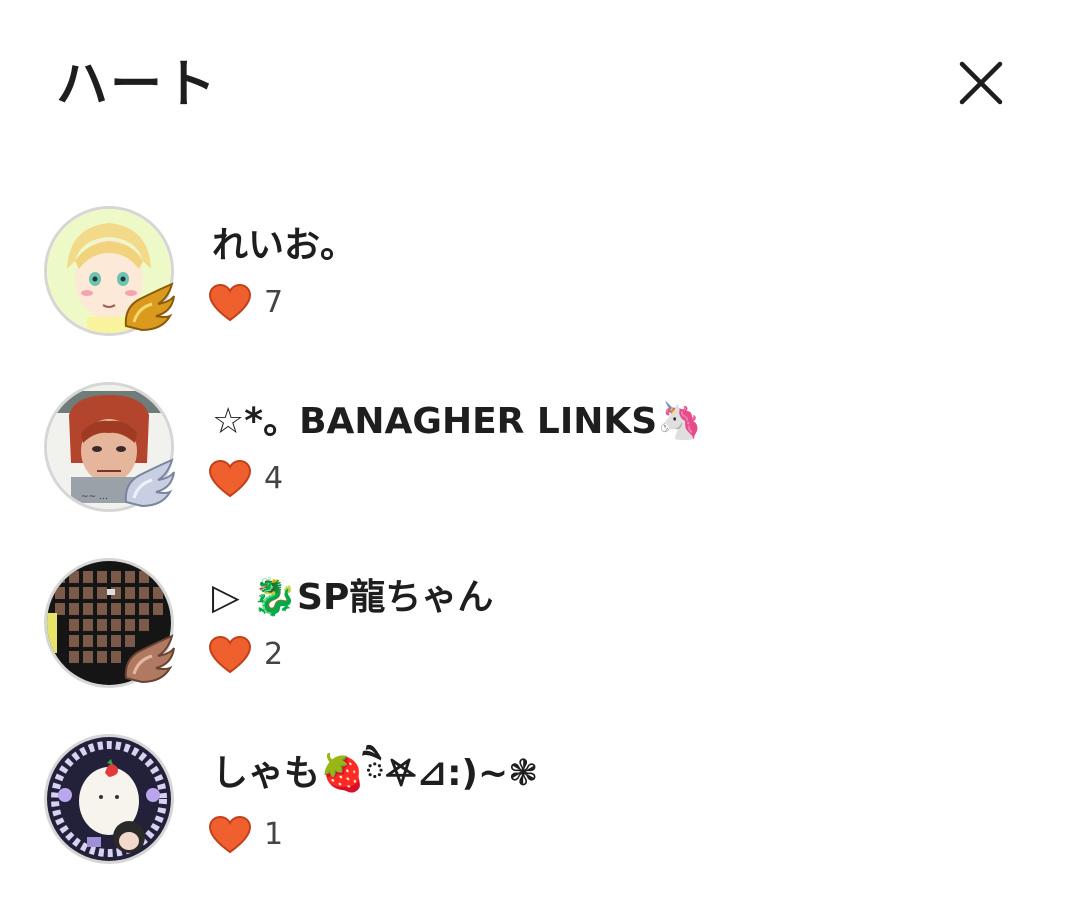  I want to click on avatar, so click(109, 799).